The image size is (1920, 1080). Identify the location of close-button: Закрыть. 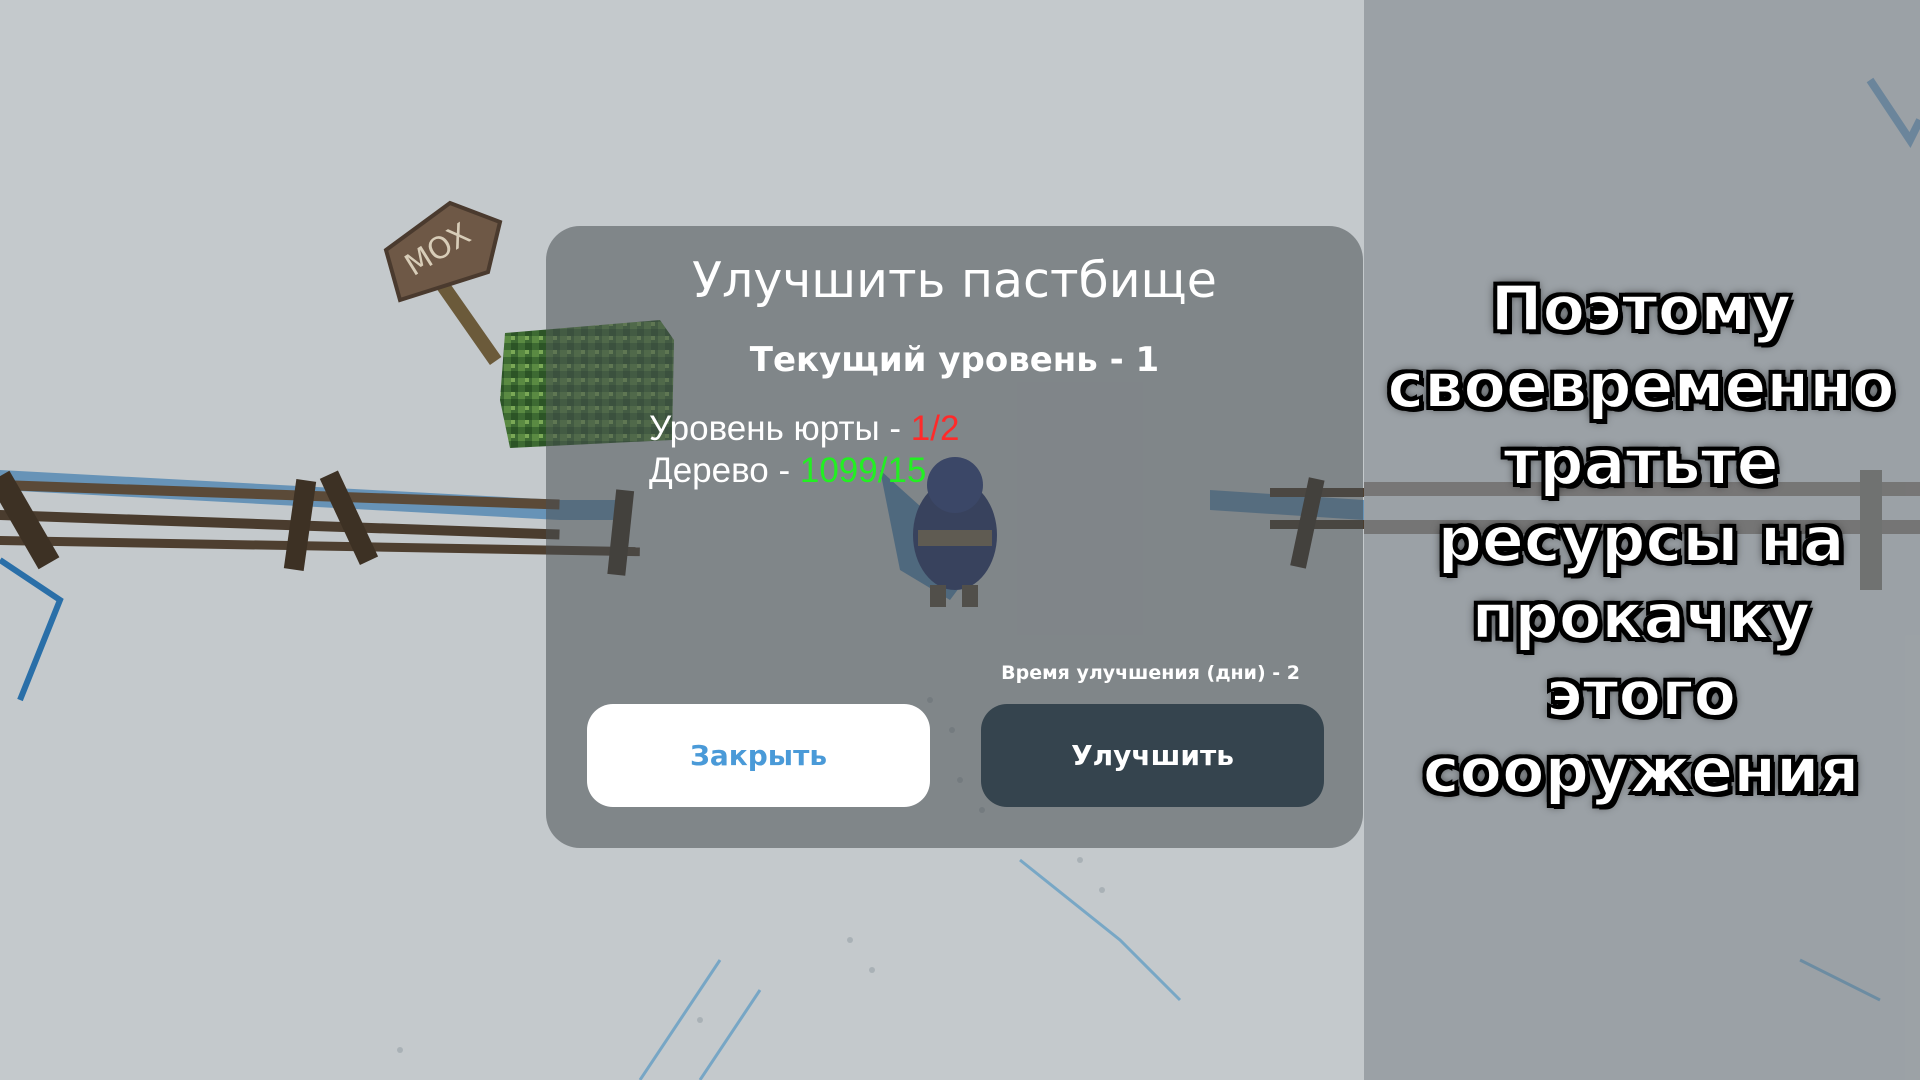
(758, 755).